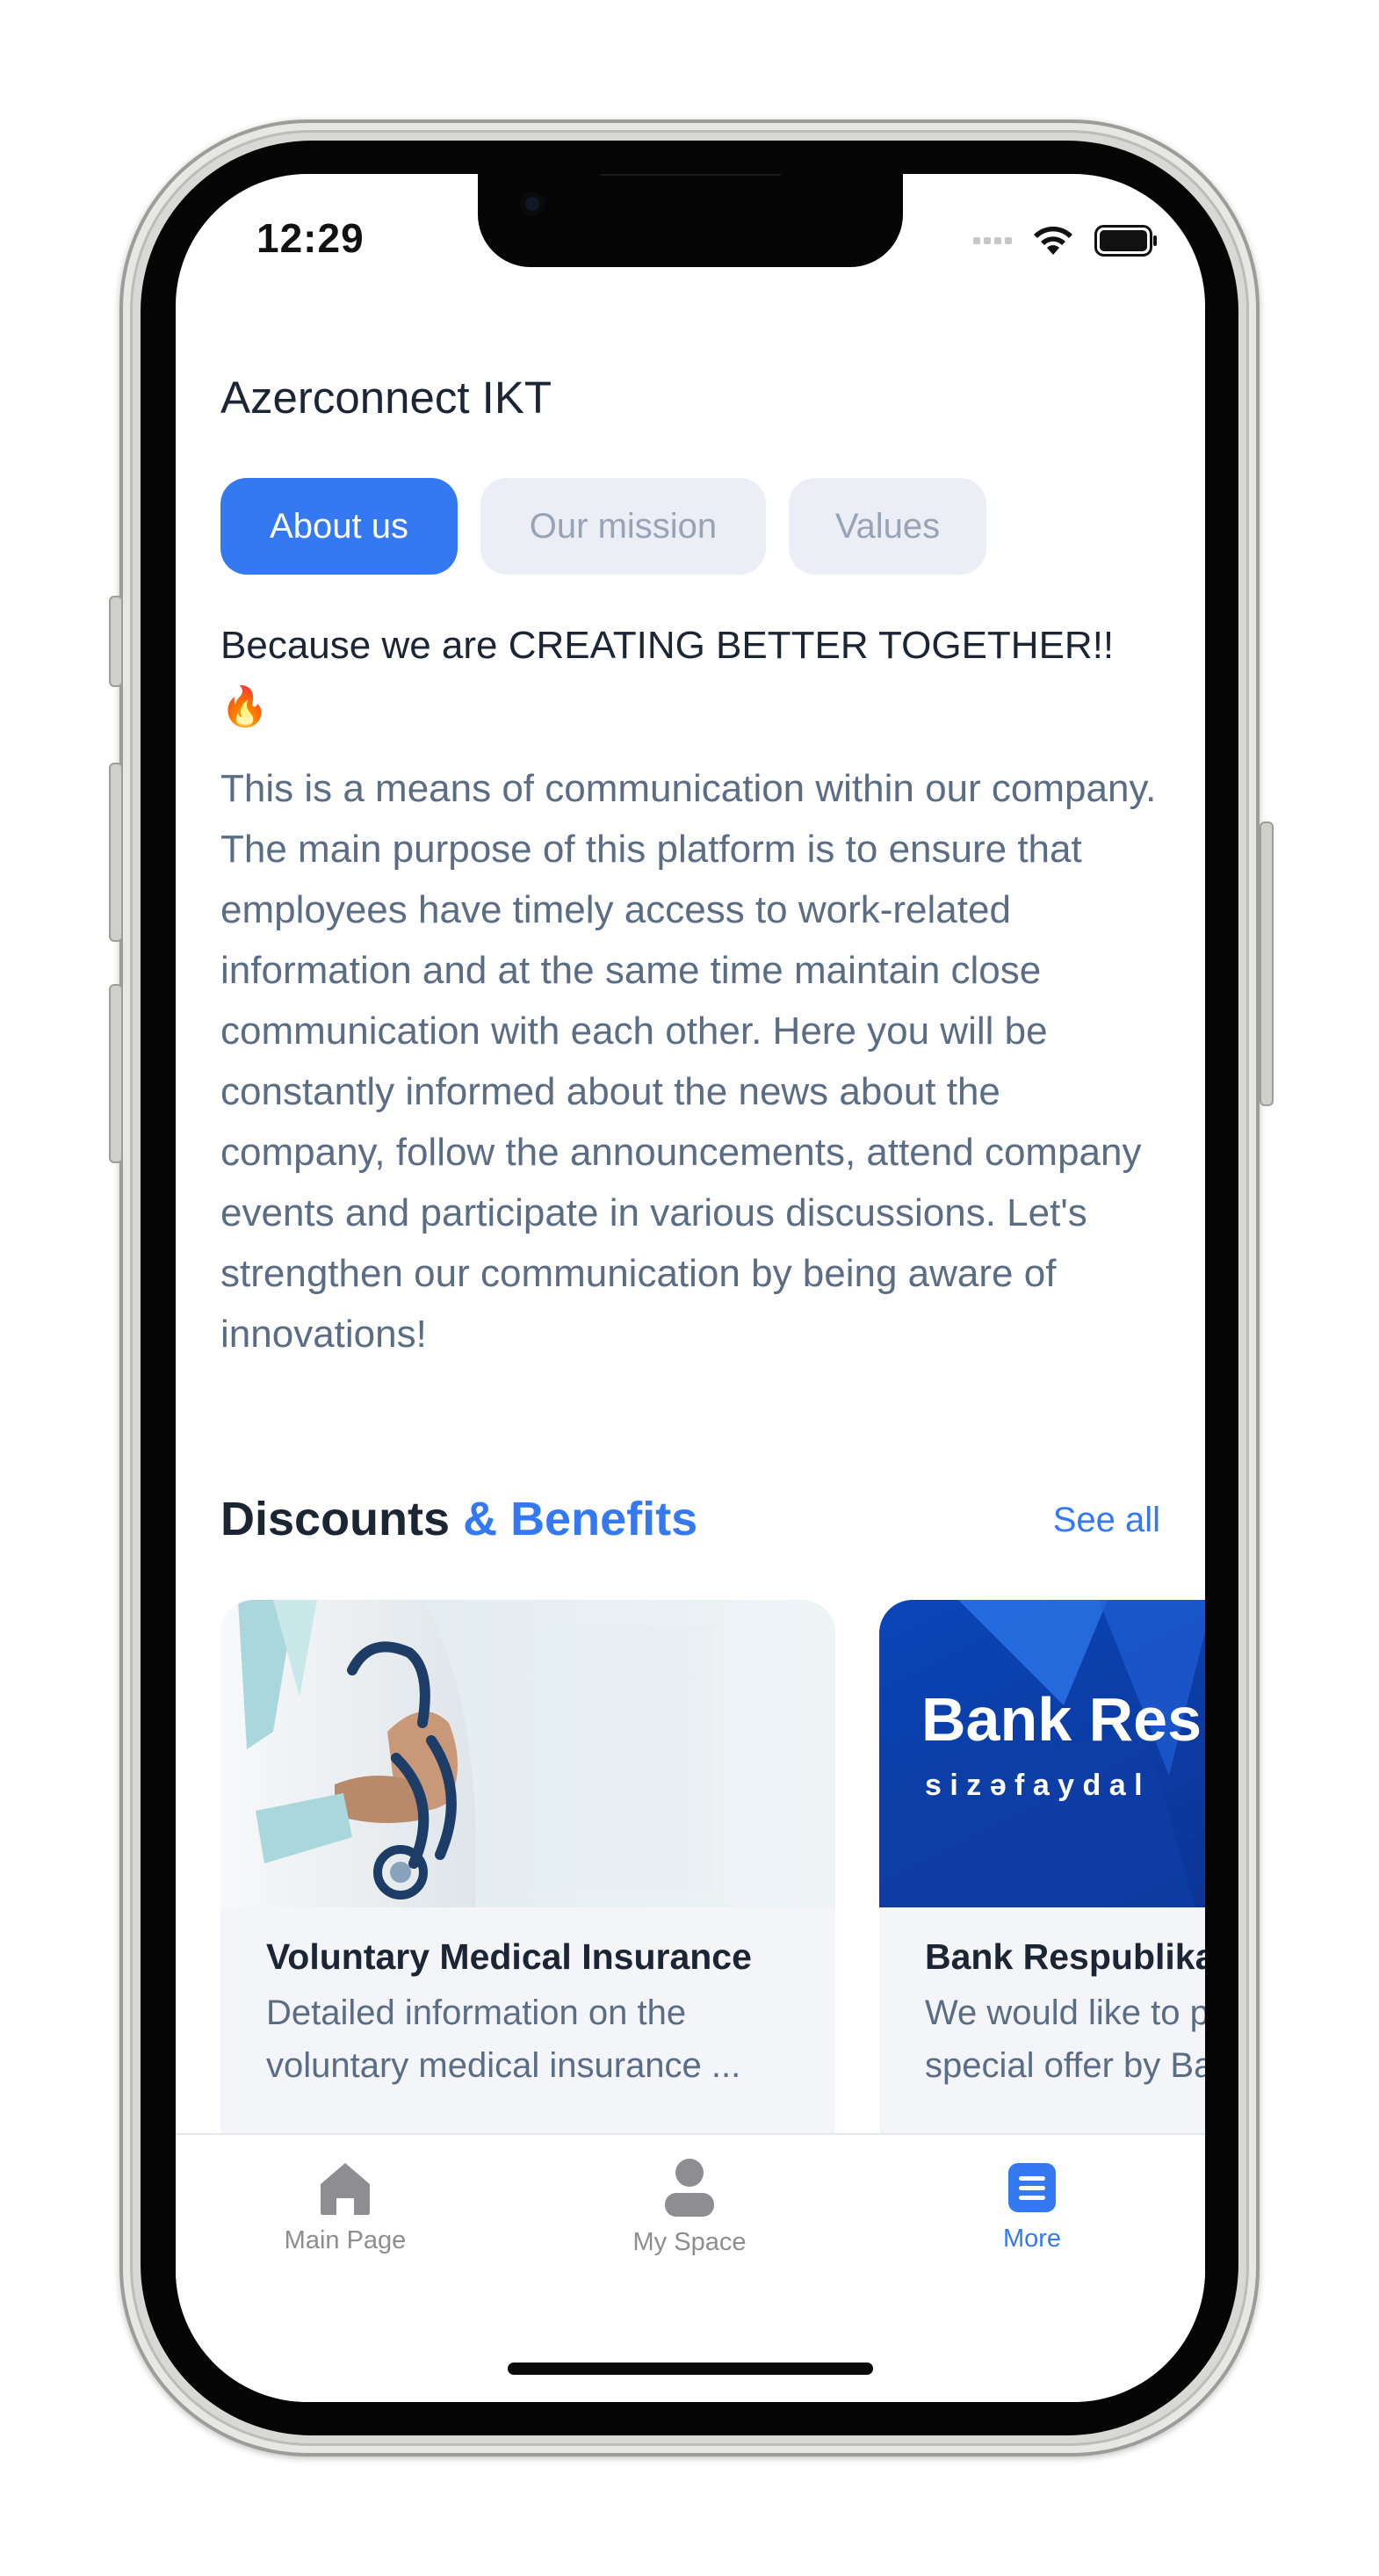  Describe the element at coordinates (116, 641) in the screenshot. I see `mute-switch` at that location.